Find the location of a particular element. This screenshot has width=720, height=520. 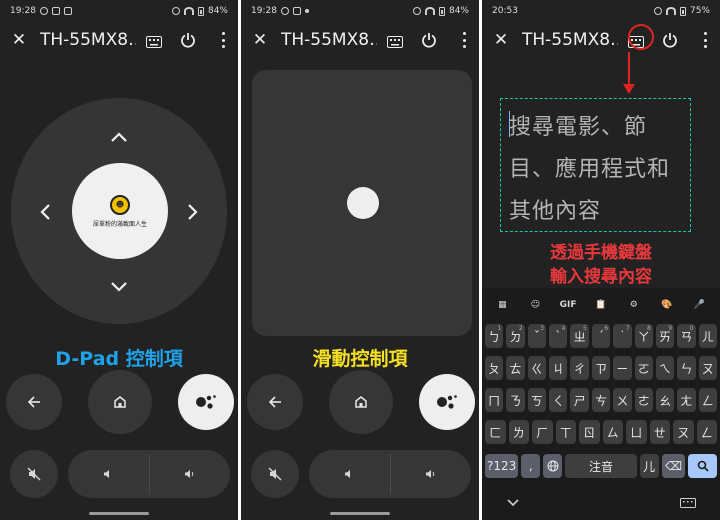

key: ㄣ is located at coordinates (686, 368).